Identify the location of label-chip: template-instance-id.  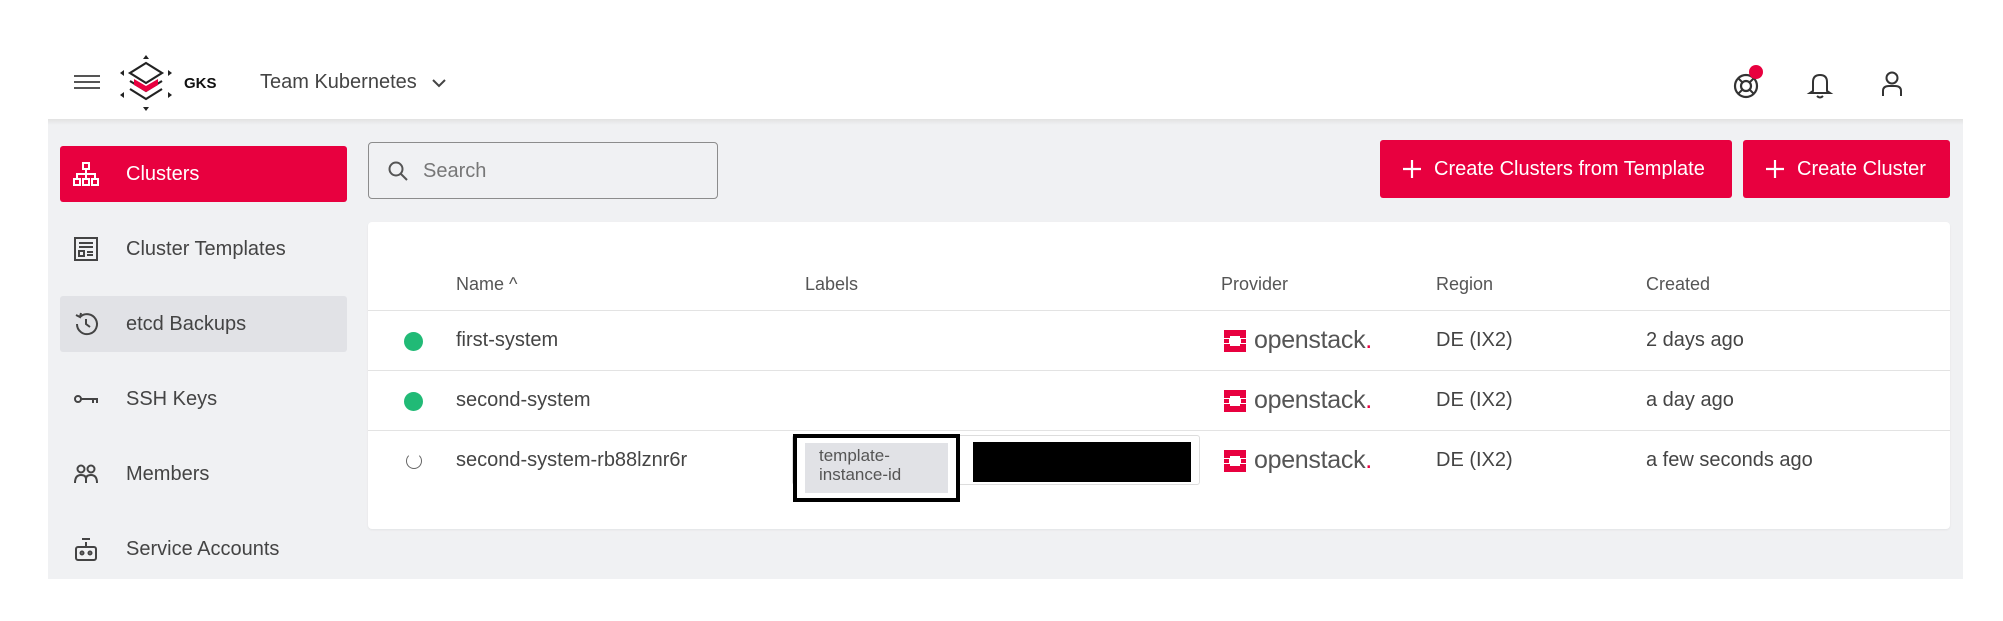
(876, 468).